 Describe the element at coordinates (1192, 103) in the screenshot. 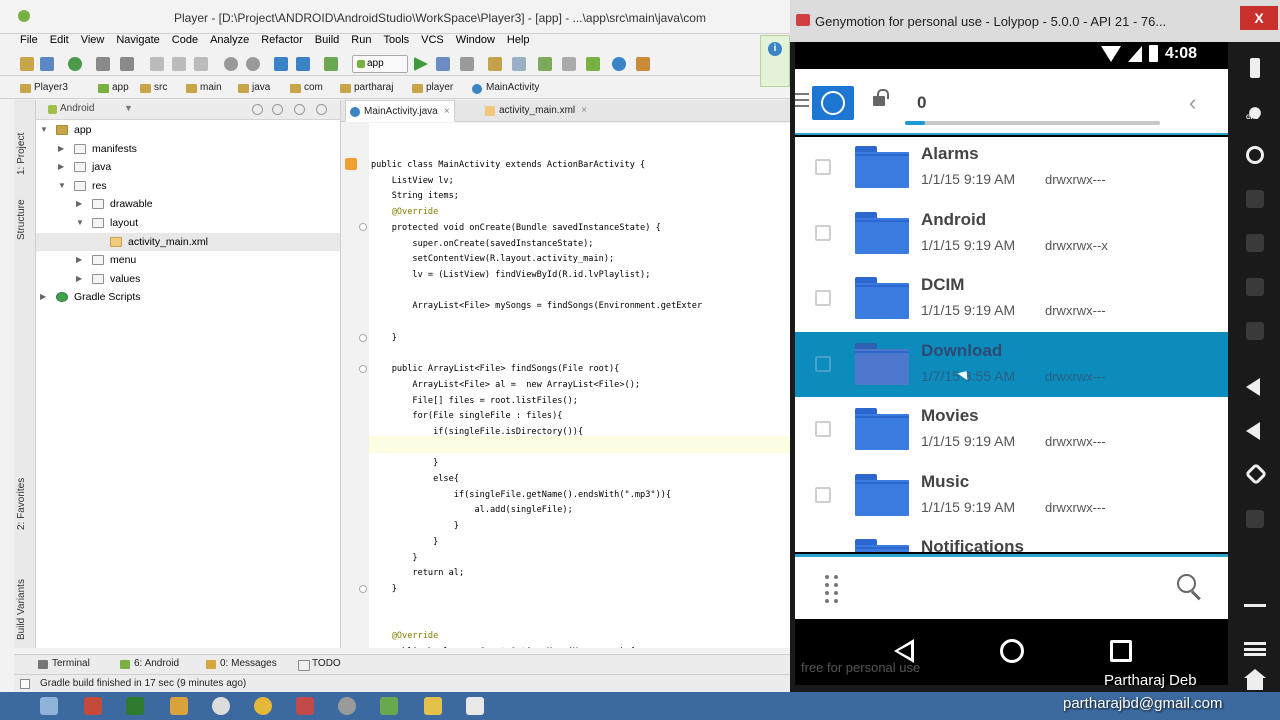

I see `chevron-left-icon: ‹` at that location.